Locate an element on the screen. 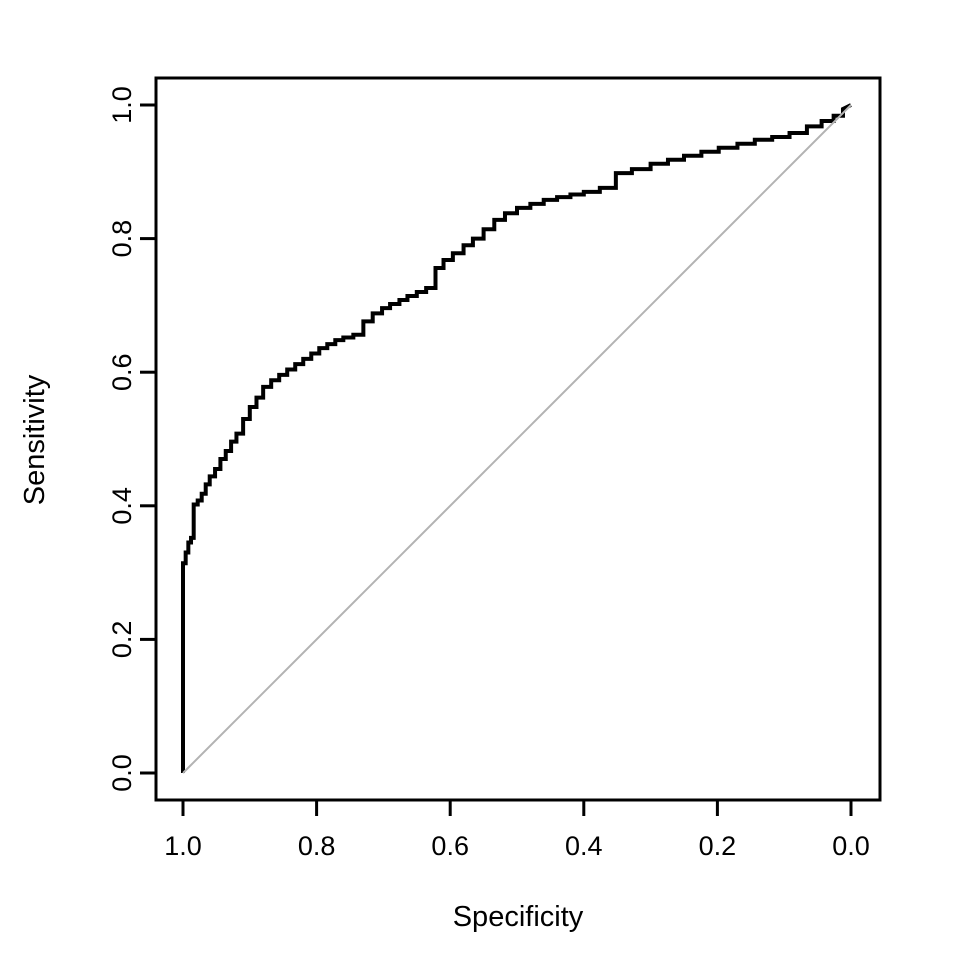 This screenshot has height=960, width=960. x-tick-label: 1.0 is located at coordinates (183, 846).